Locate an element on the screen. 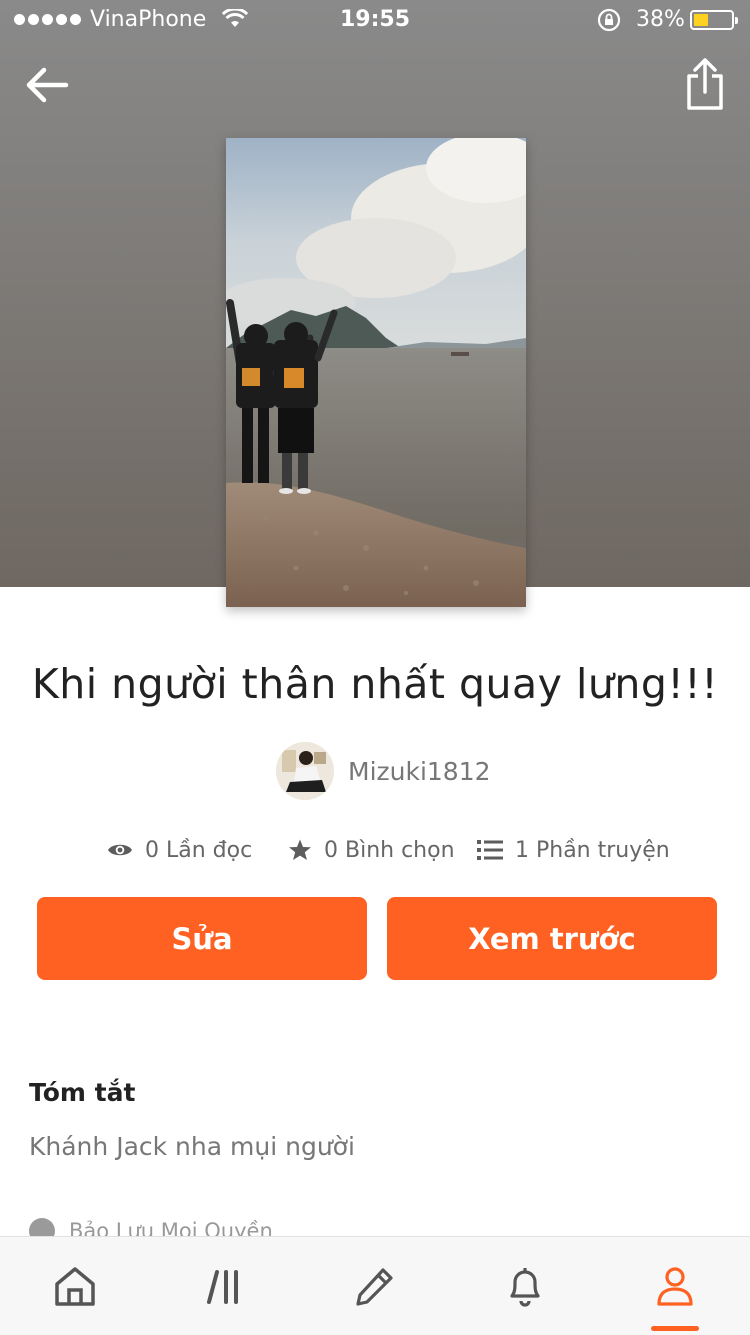  parts-count: 1 Phần truyện is located at coordinates (592, 850).